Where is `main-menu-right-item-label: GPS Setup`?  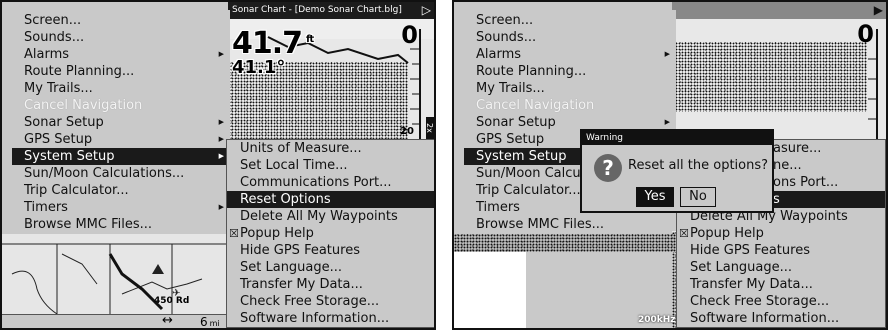 main-menu-right-item-label: GPS Setup is located at coordinates (510, 139).